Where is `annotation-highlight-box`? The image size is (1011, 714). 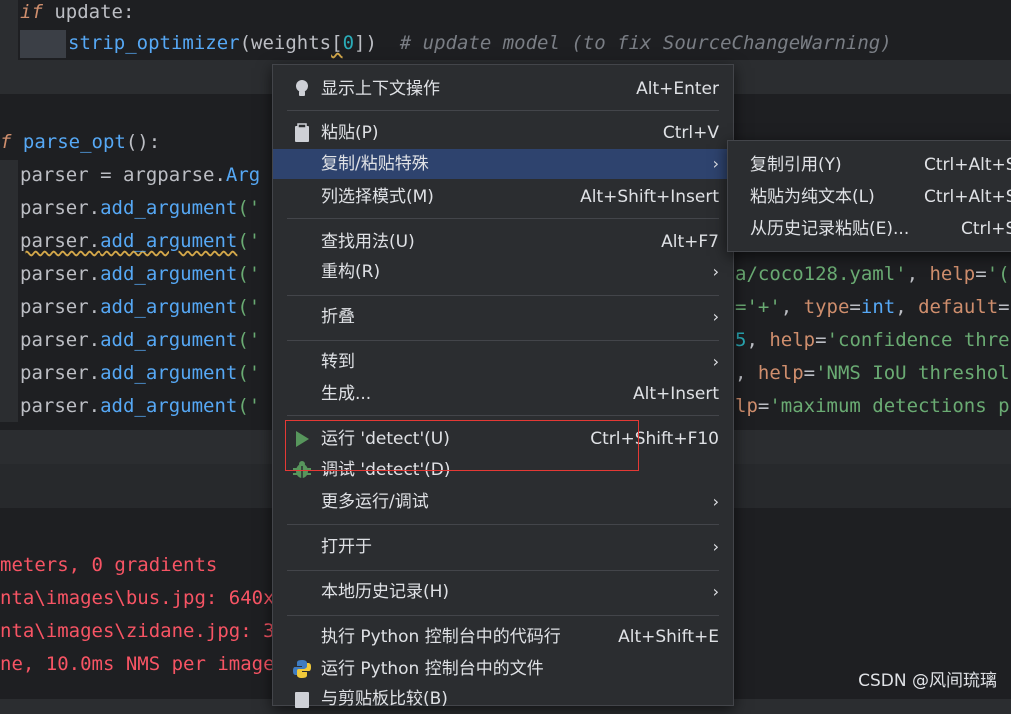
annotation-highlight-box is located at coordinates (462, 445).